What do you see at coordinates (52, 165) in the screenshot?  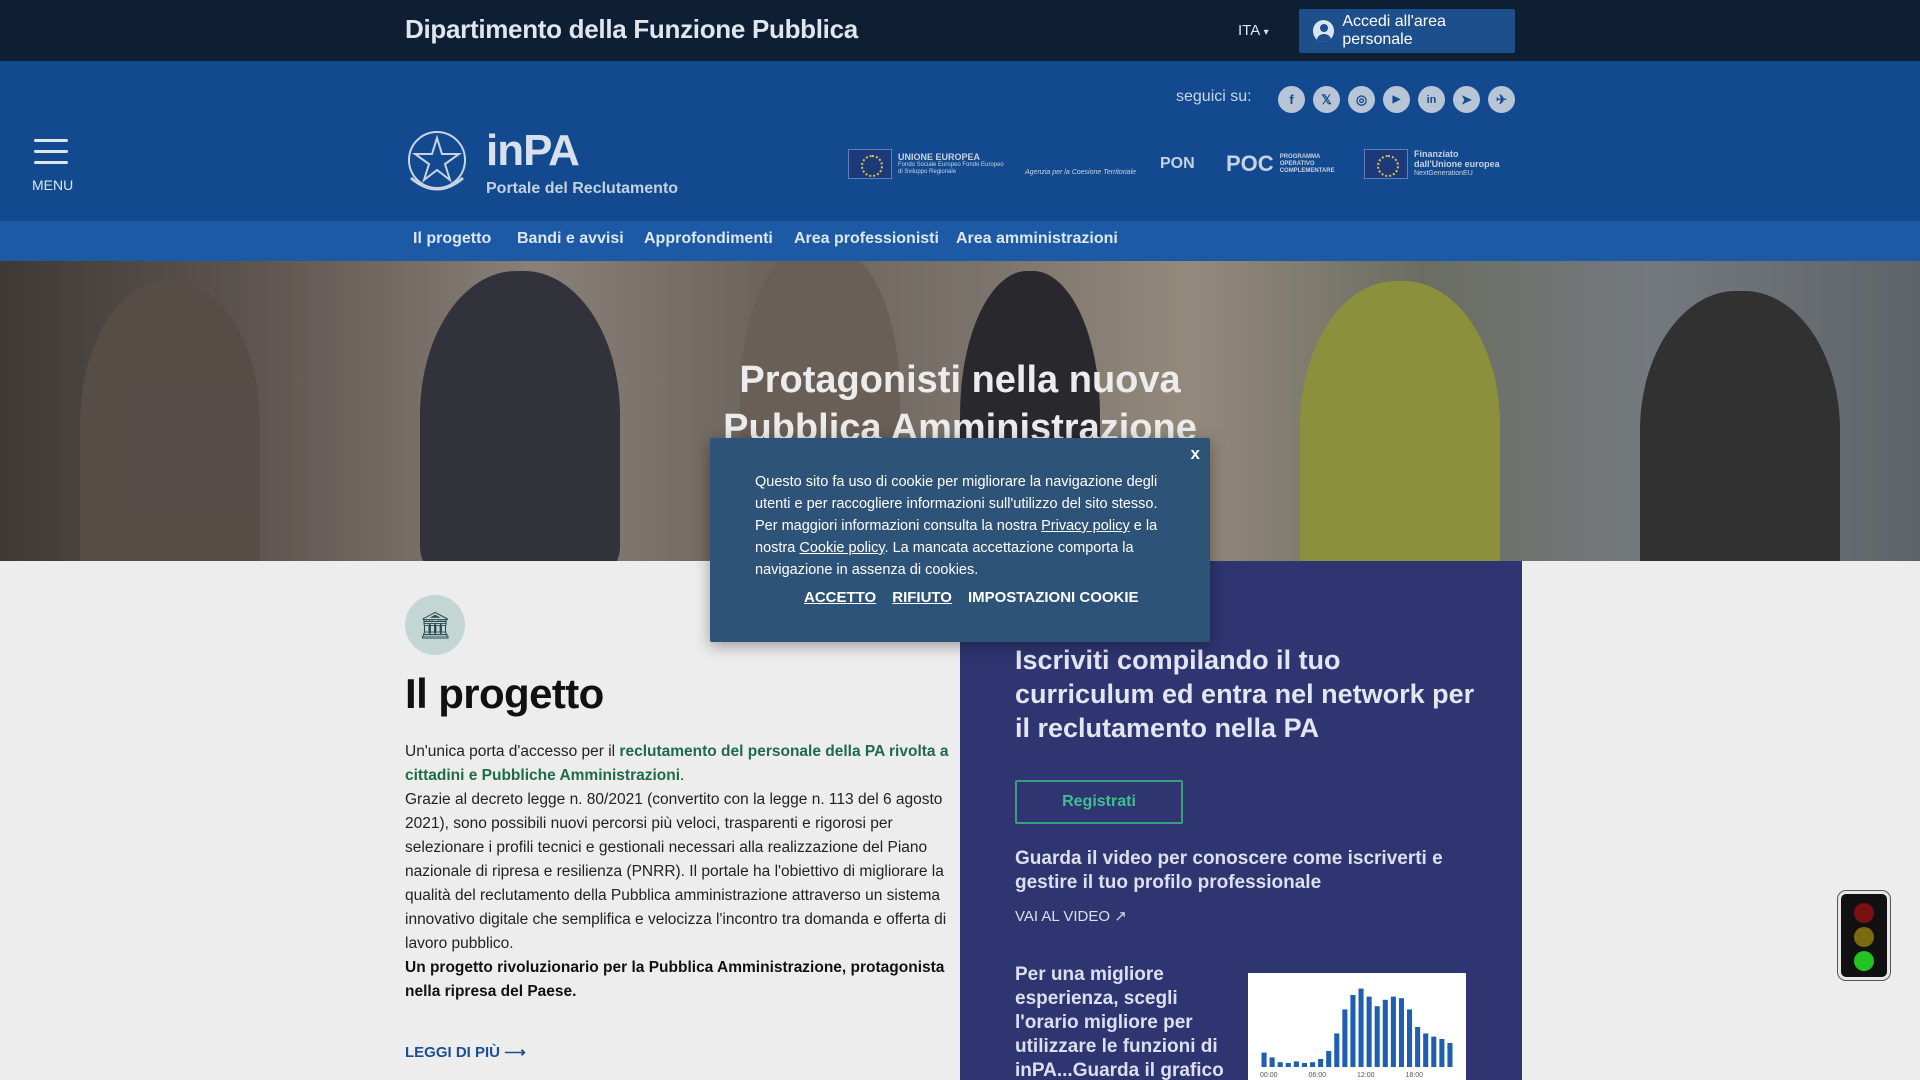 I see `menu-button: MENU` at bounding box center [52, 165].